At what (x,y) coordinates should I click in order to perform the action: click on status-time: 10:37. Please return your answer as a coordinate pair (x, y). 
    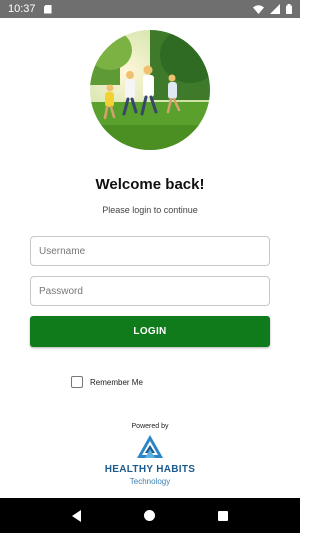
    Looking at the image, I should click on (22, 9).